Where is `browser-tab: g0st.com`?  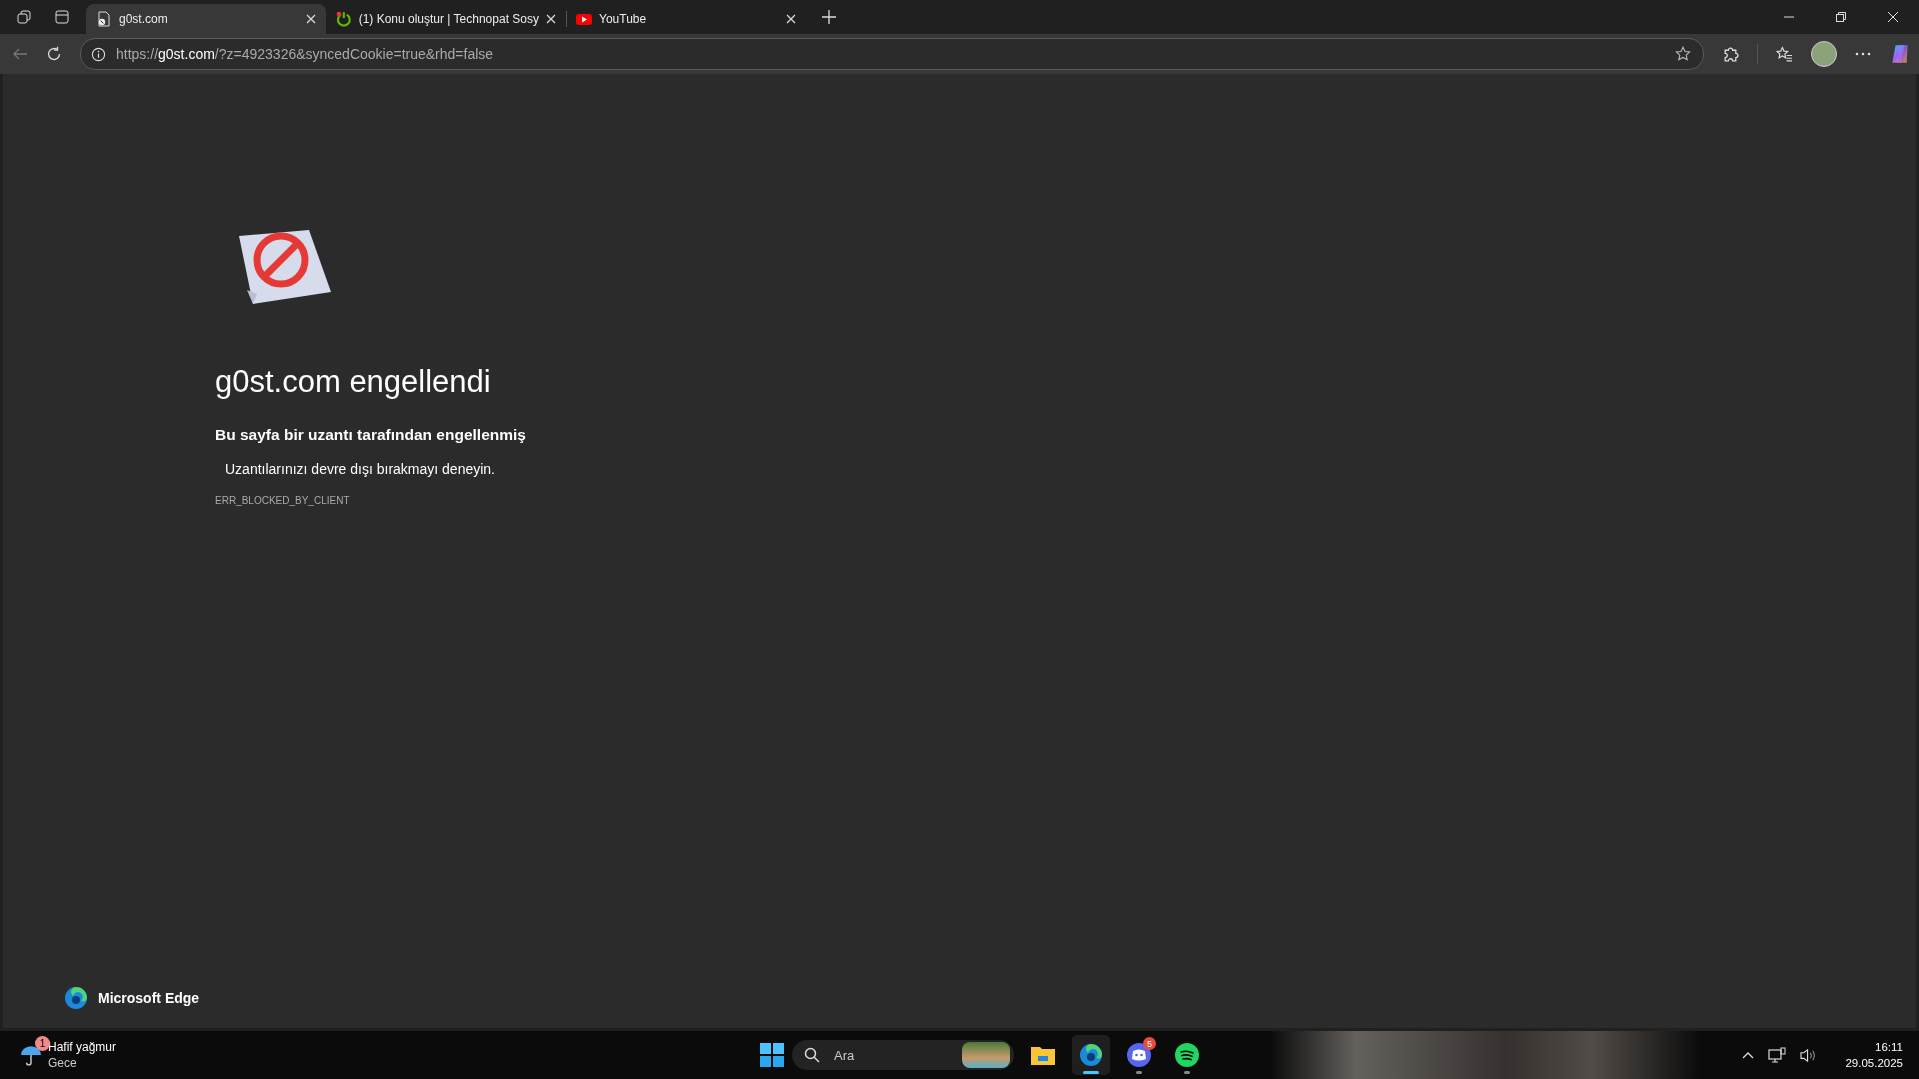 browser-tab: g0st.com is located at coordinates (206, 19).